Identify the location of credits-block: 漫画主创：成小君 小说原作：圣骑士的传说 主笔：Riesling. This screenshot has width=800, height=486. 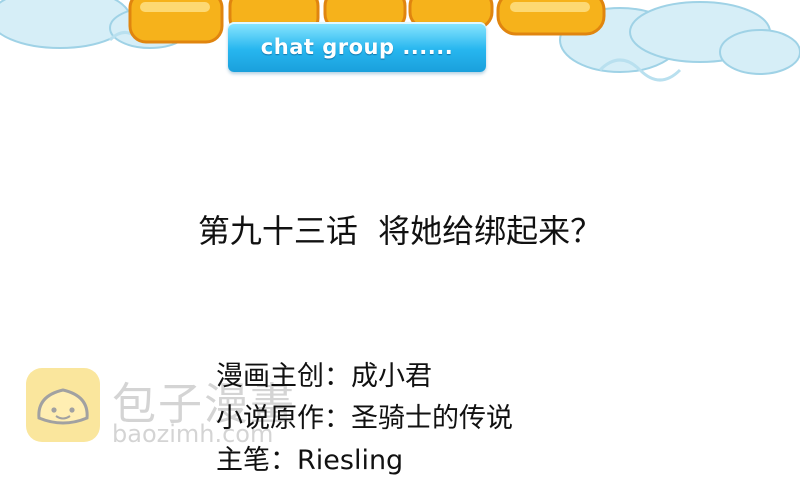
(364, 423).